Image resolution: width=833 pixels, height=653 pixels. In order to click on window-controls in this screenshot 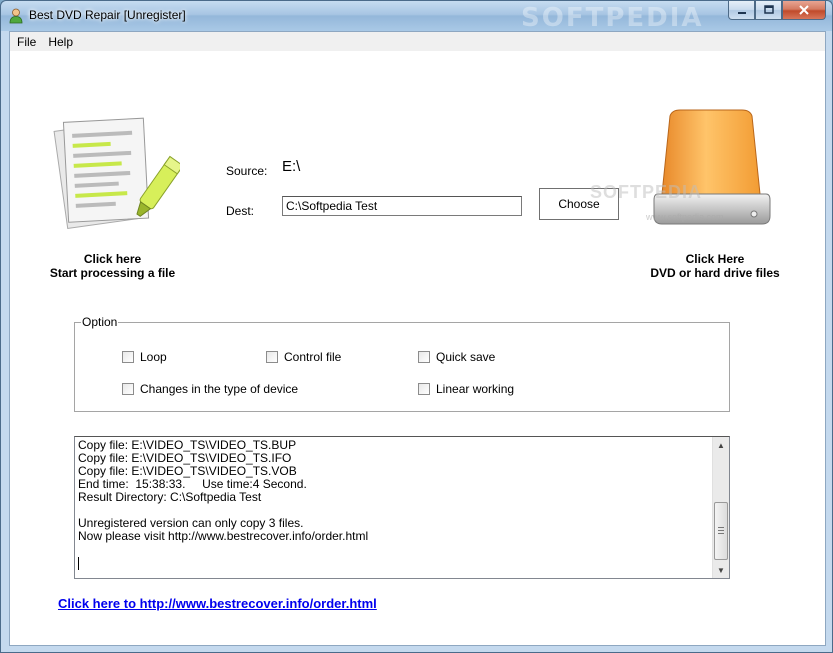, I will do `click(777, 10)`.